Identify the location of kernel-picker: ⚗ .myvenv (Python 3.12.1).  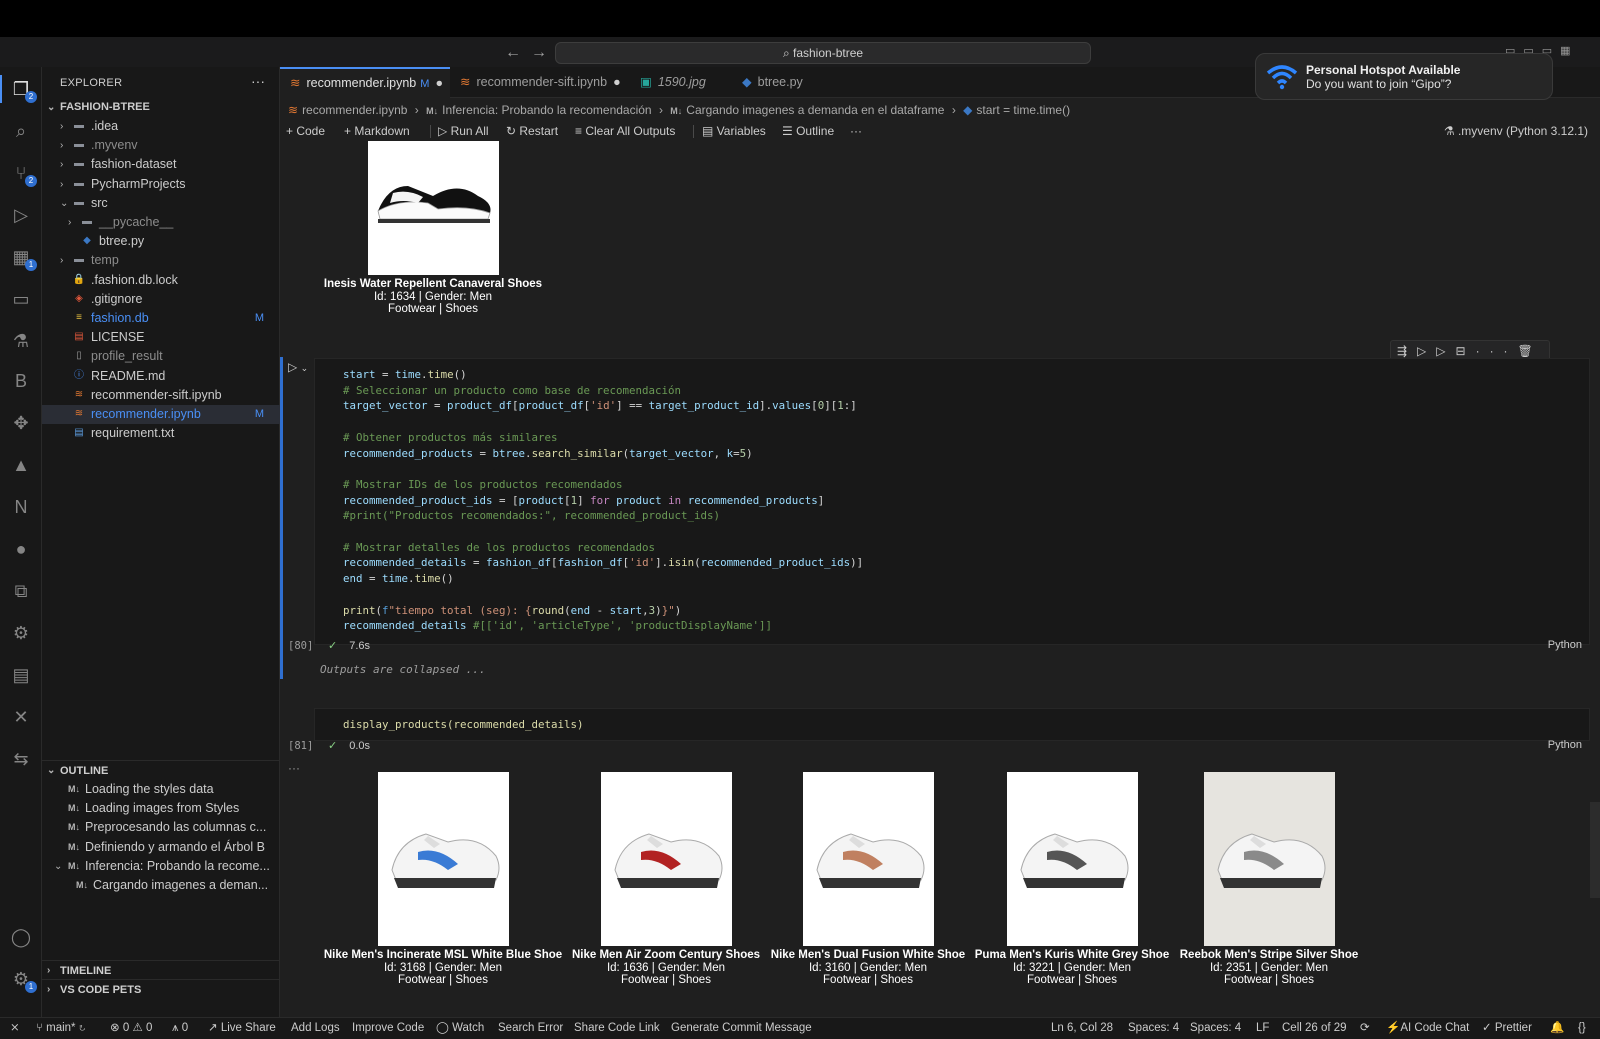
(1516, 131).